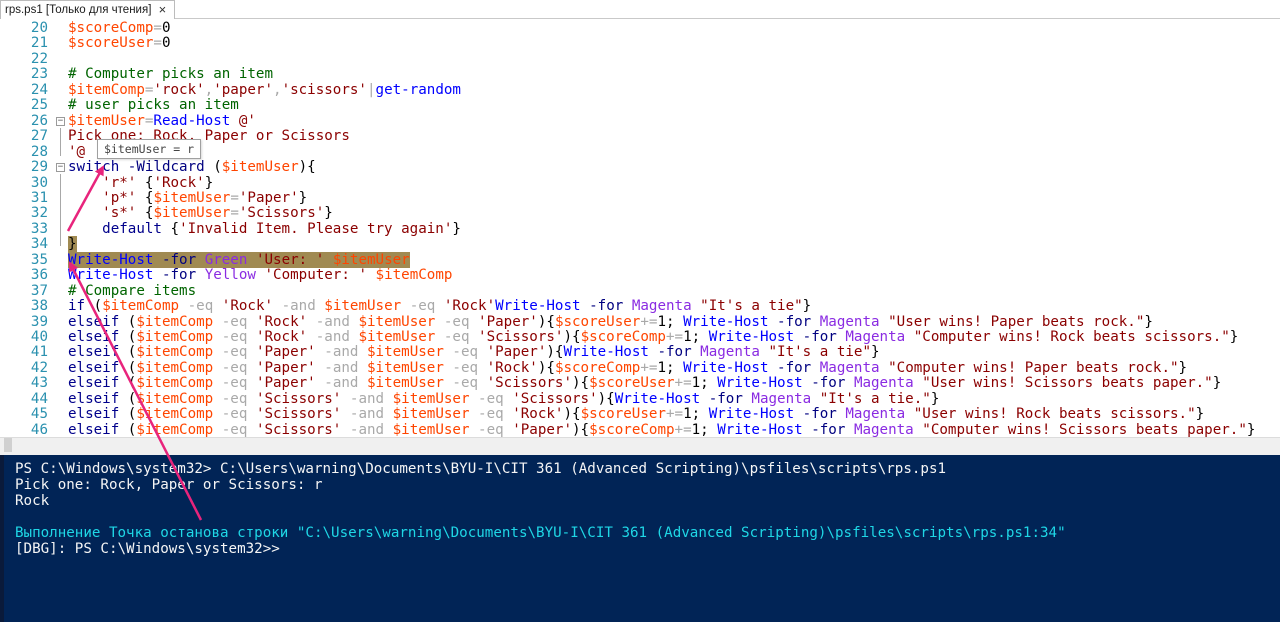  I want to click on code-text: switch -Wildcard ($itemUser){, so click(192, 167).